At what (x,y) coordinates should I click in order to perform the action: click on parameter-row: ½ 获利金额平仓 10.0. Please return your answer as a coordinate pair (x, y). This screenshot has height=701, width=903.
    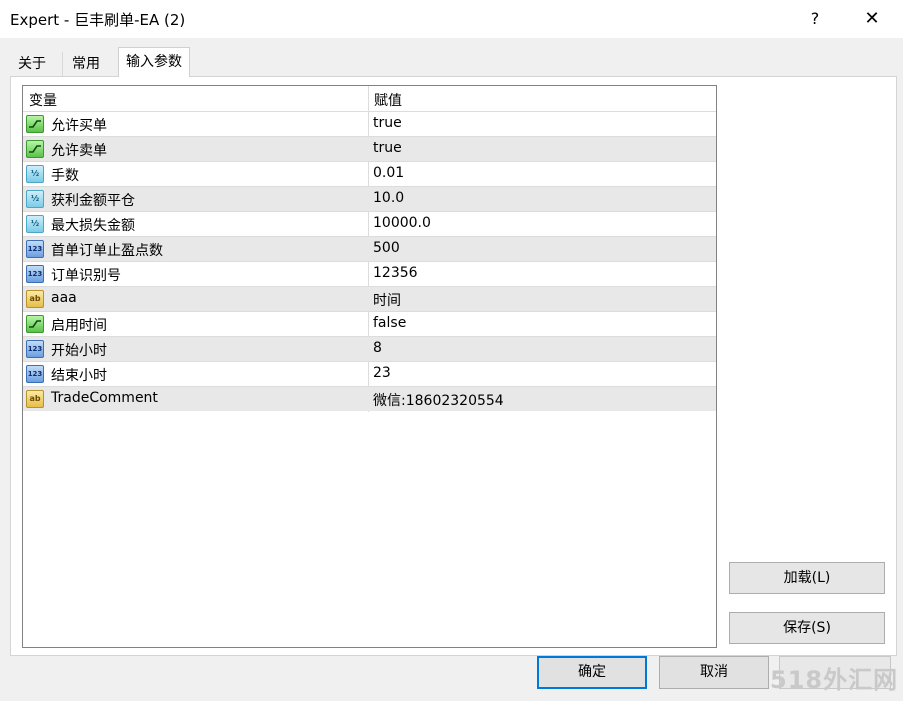
    Looking at the image, I should click on (369, 198).